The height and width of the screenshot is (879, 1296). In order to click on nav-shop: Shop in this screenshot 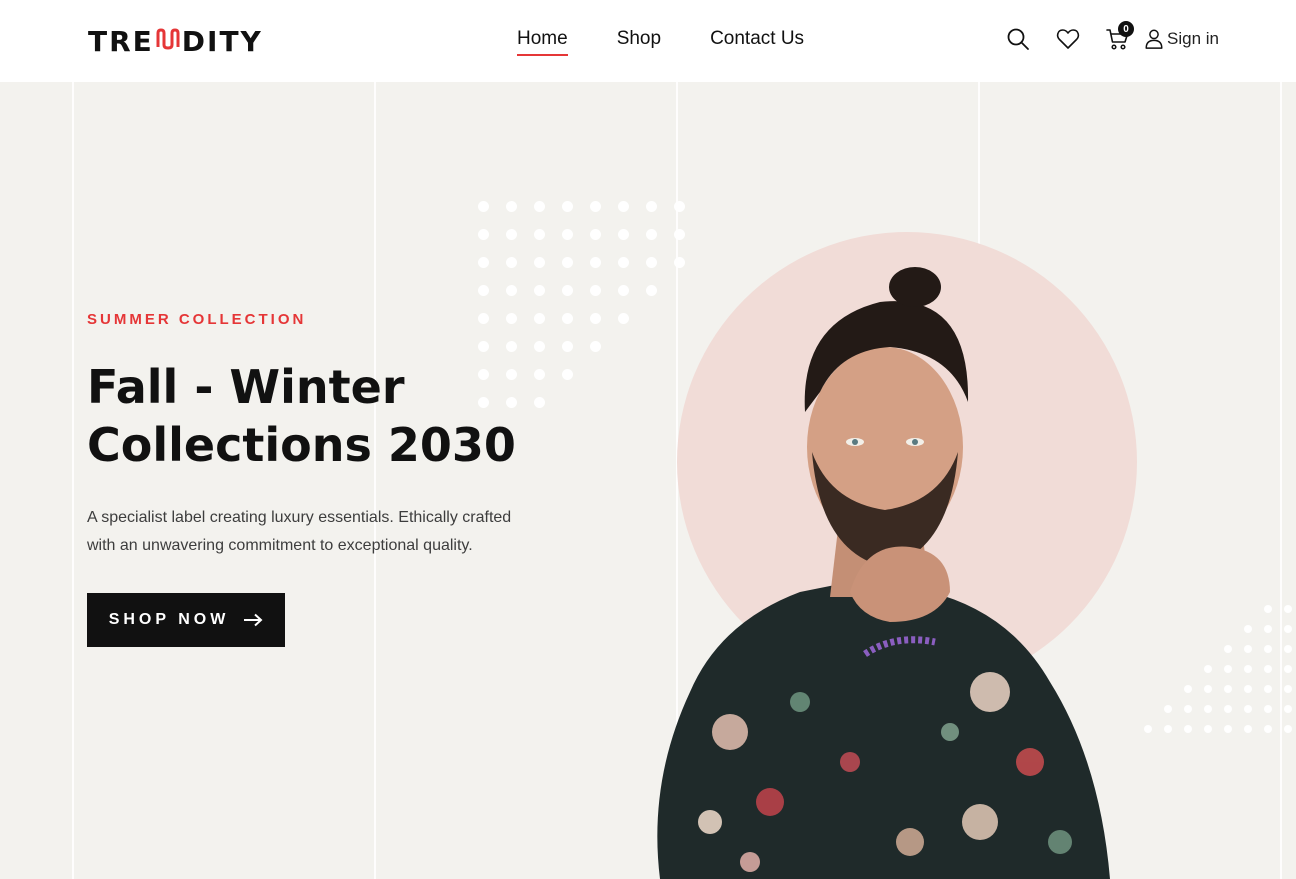, I will do `click(639, 42)`.